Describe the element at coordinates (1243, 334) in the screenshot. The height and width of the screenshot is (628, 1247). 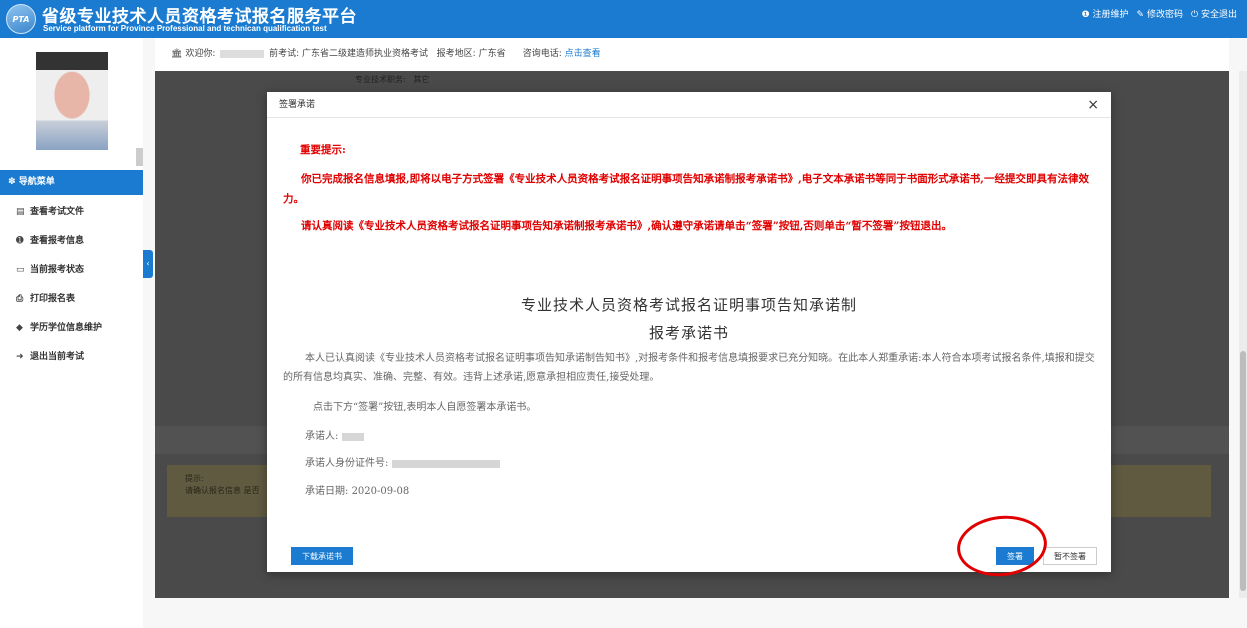
I see `page-scrollbar` at that location.